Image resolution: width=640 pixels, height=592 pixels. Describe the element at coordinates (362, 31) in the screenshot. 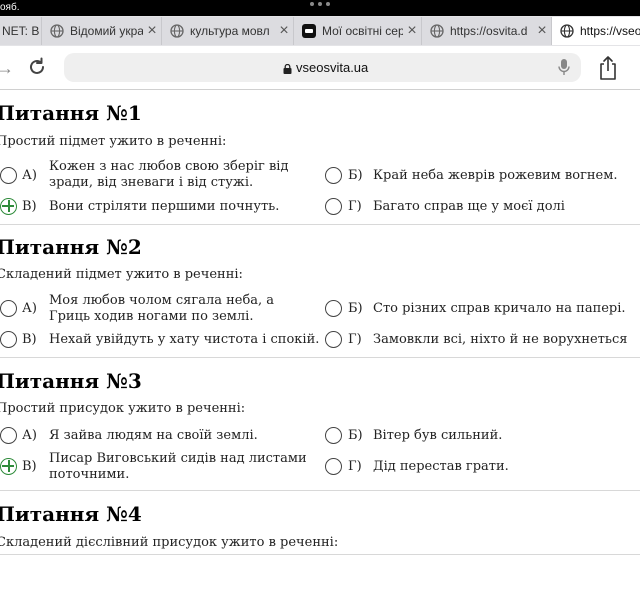

I see `tab-title: Мої освітні сер` at that location.